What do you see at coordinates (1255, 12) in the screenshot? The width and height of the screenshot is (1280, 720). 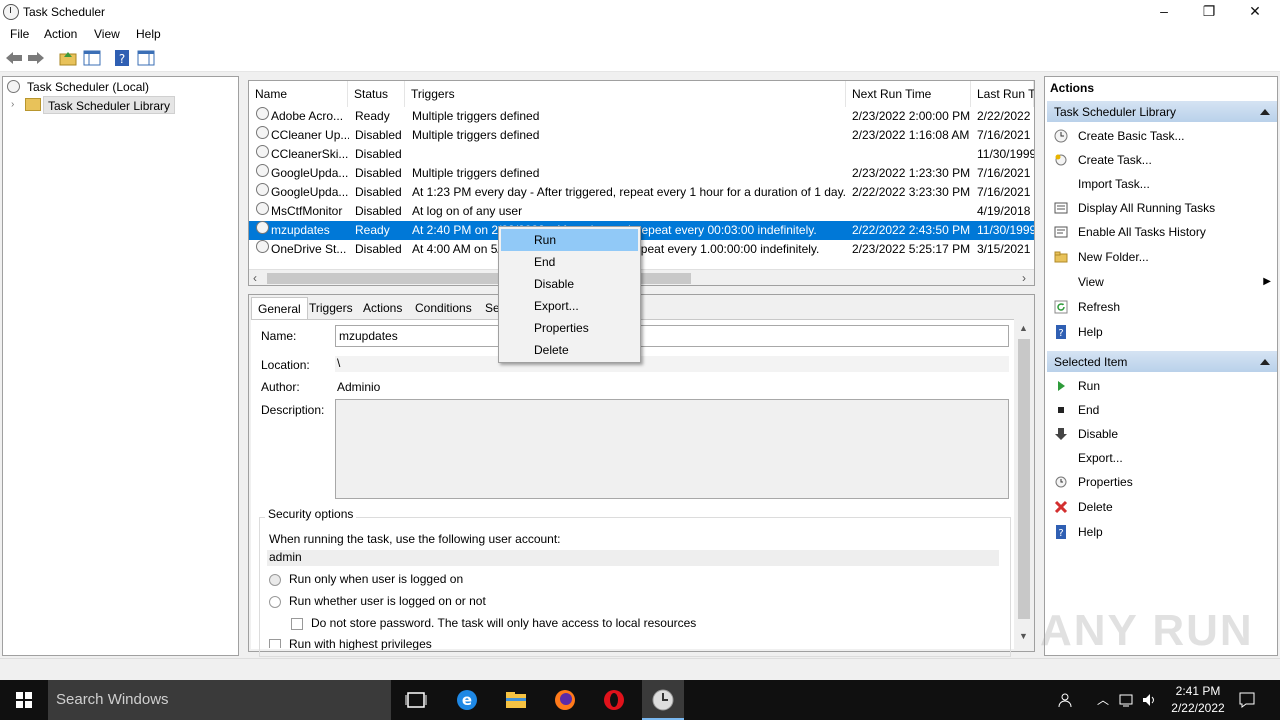 I see `close-button: ✕` at bounding box center [1255, 12].